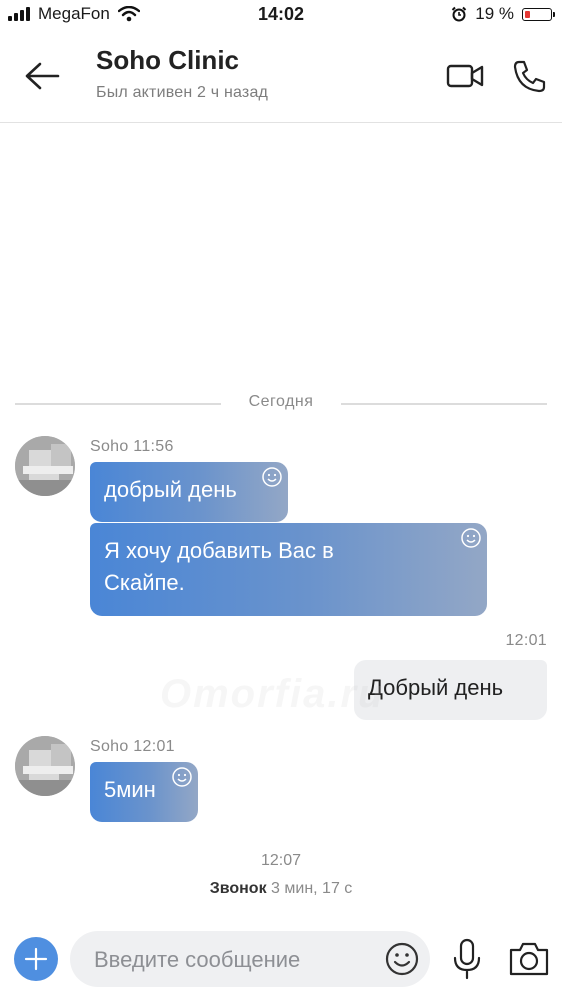 Image resolution: width=562 pixels, height=1000 pixels. What do you see at coordinates (234, 960) in the screenshot?
I see `message-input` at bounding box center [234, 960].